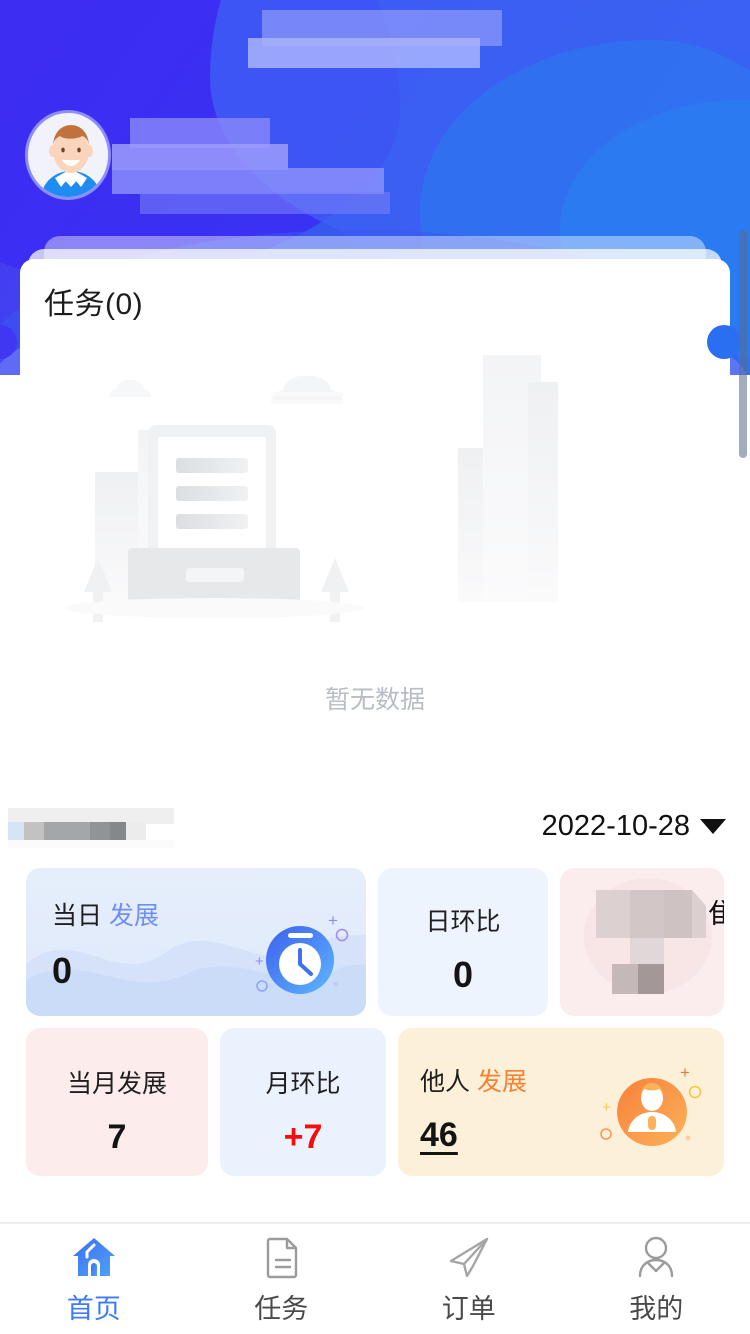 This screenshot has width=750, height=1334. I want to click on page-scrollbar, so click(743, 344).